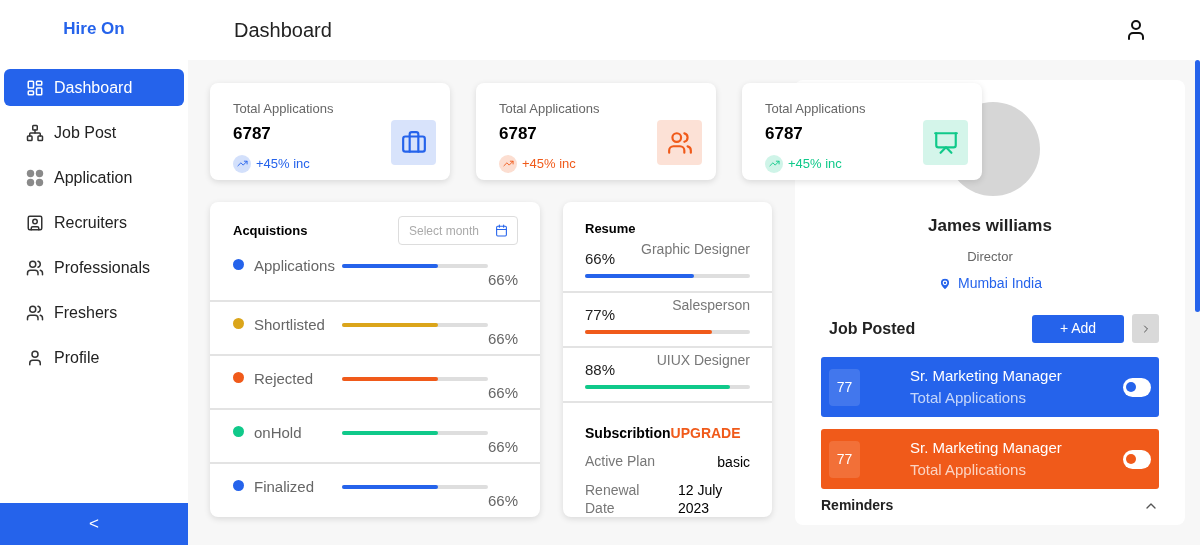 The image size is (1200, 545). What do you see at coordinates (990, 226) in the screenshot?
I see `profile-name: James williams` at bounding box center [990, 226].